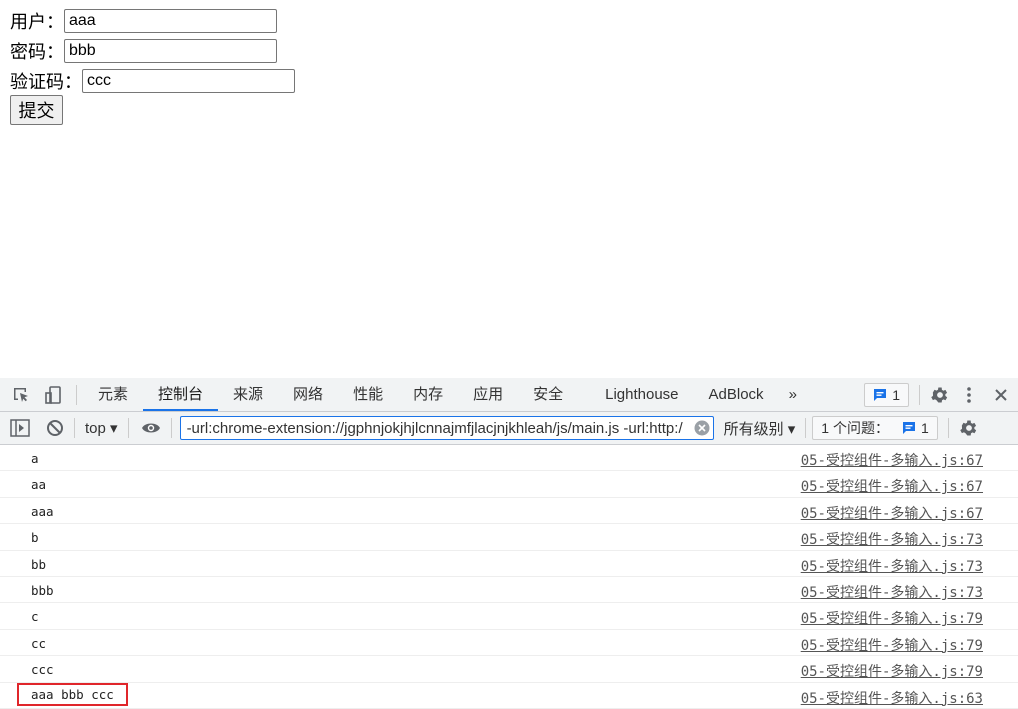 The height and width of the screenshot is (709, 1018). I want to click on log-message: ccc, so click(42, 670).